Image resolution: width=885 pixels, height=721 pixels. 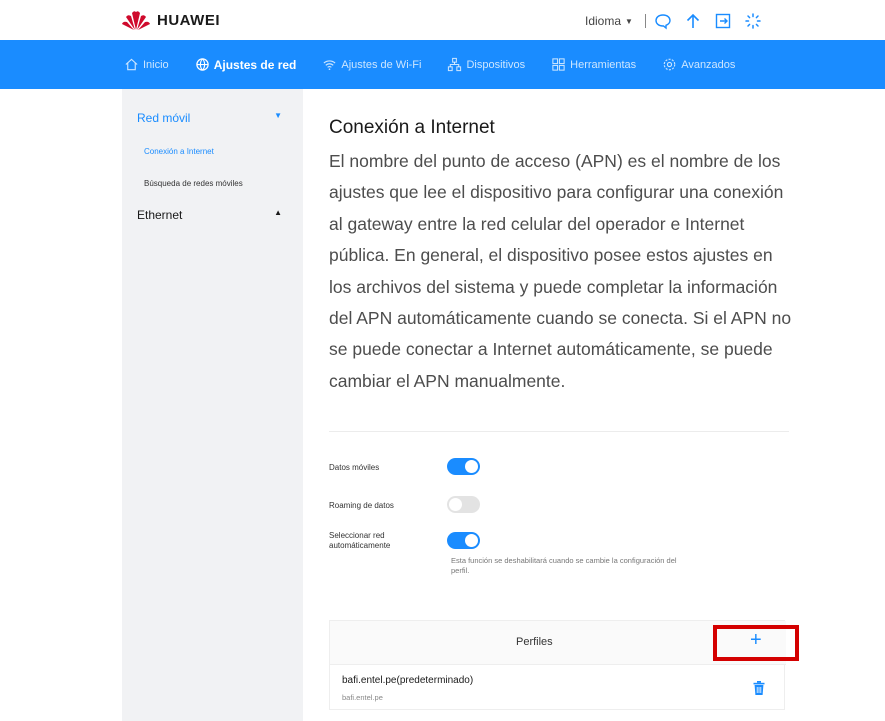 I want to click on nav-herramientas: Herramientas, so click(x=593, y=64).